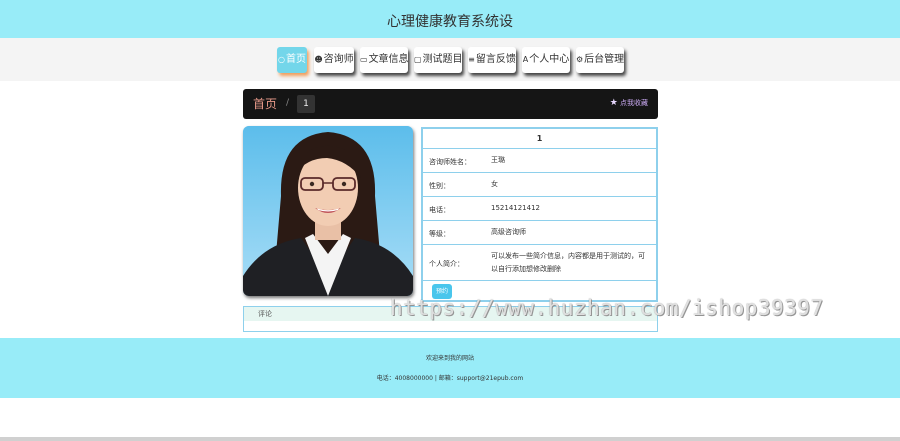 This screenshot has height=441, width=900. Describe the element at coordinates (338, 59) in the screenshot. I see `nav-label: 咨询师` at that location.